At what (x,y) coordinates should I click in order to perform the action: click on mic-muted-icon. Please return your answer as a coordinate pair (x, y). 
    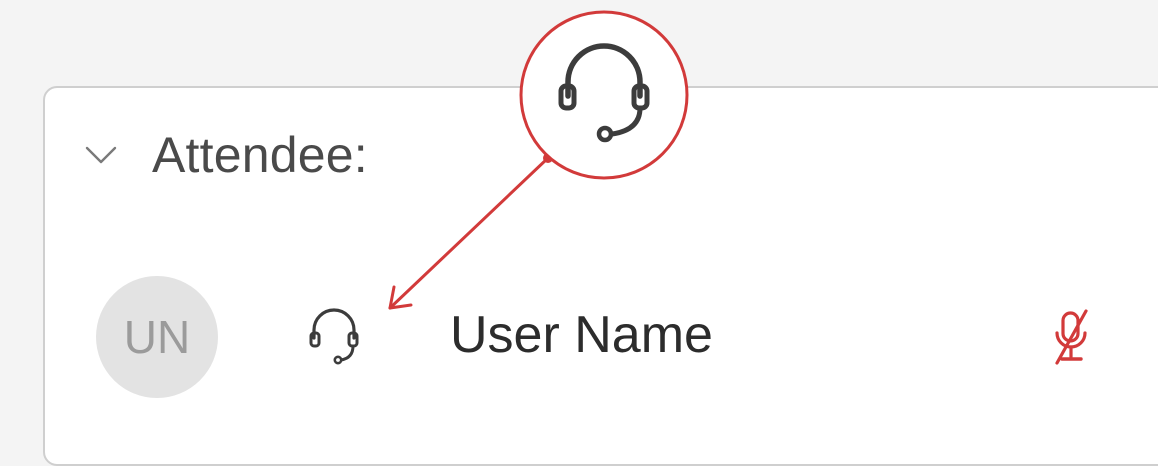
    Looking at the image, I should click on (1071, 337).